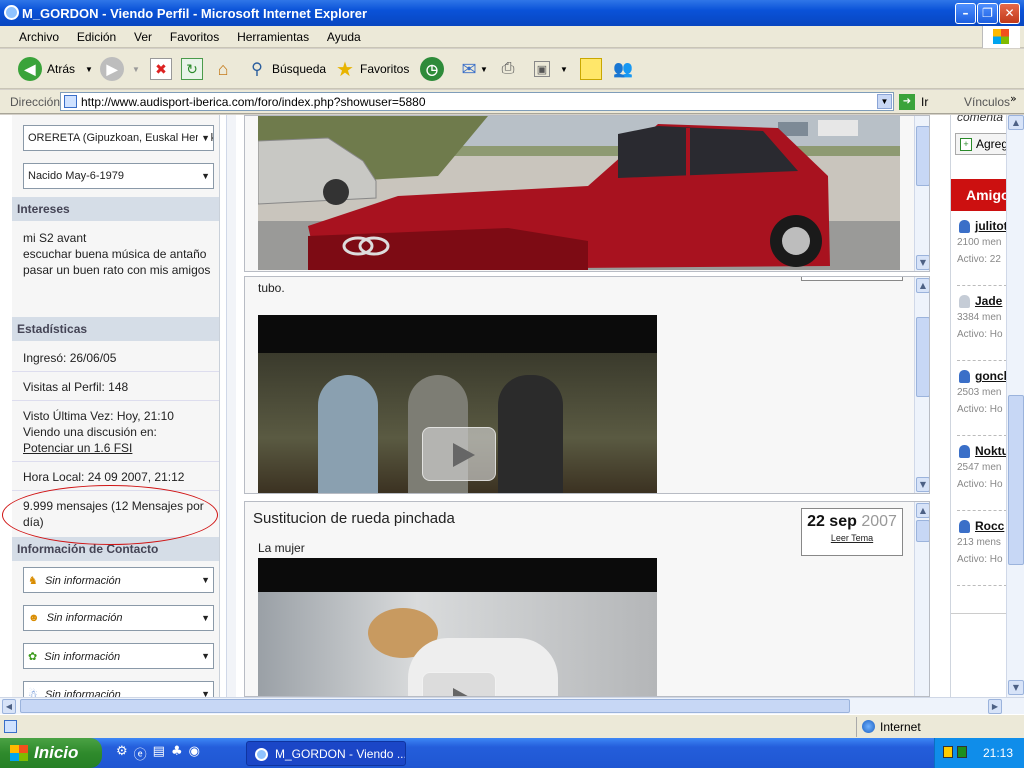 The height and width of the screenshot is (768, 1024). What do you see at coordinates (591, 69) in the screenshot?
I see `notes-button` at bounding box center [591, 69].